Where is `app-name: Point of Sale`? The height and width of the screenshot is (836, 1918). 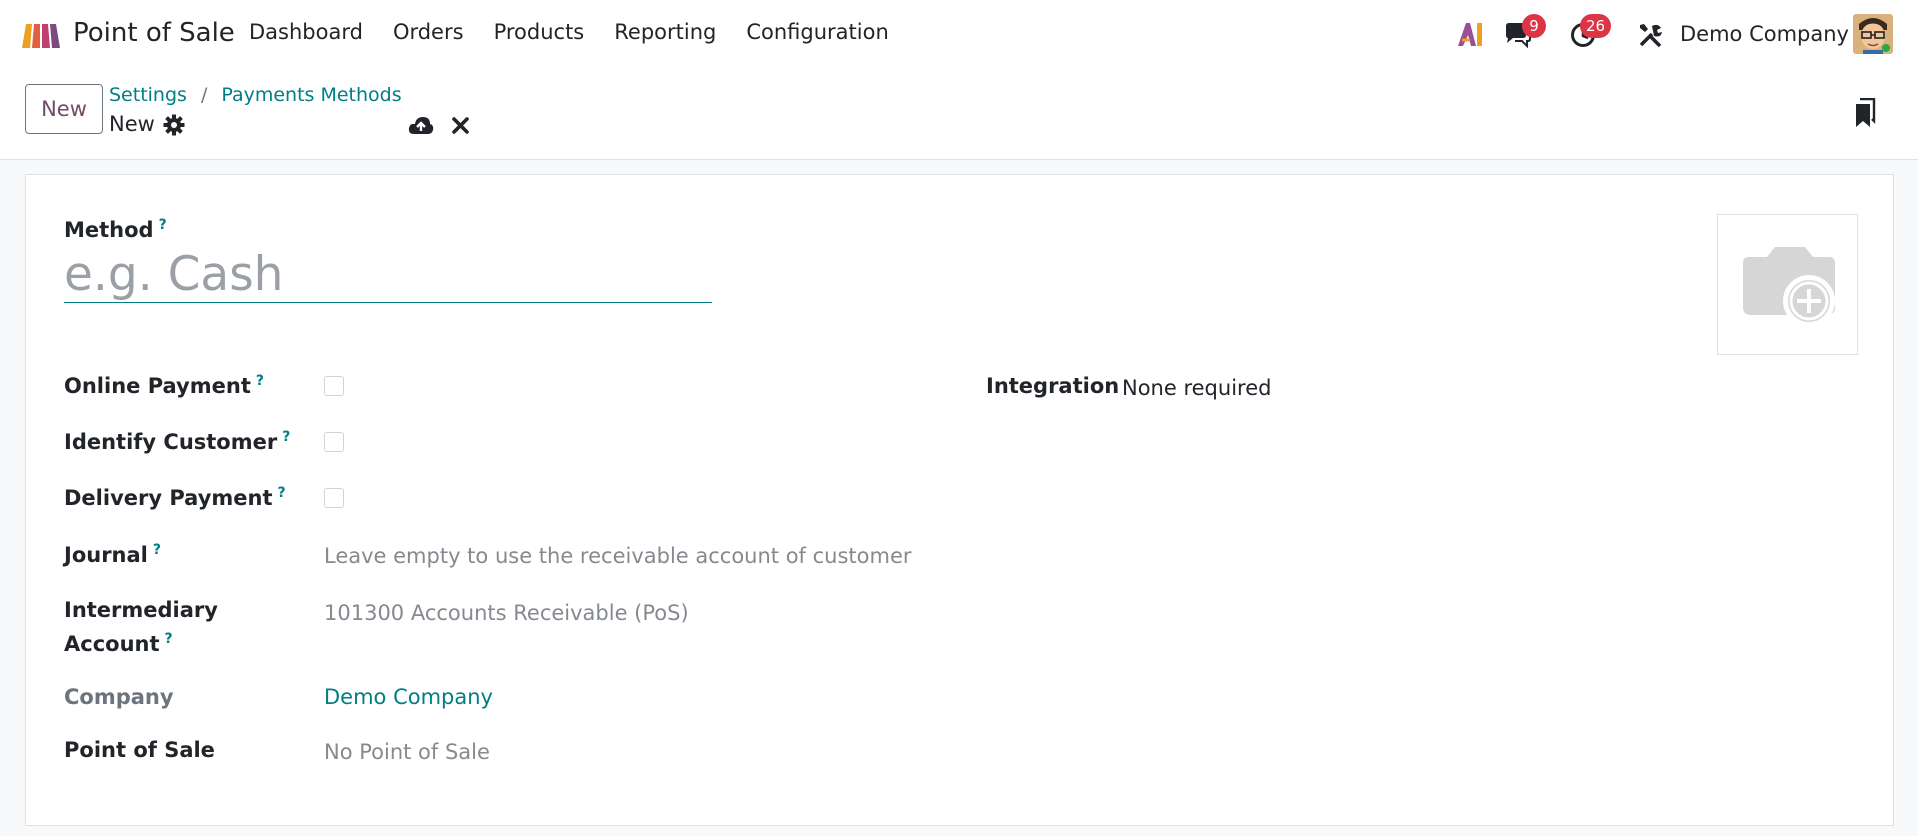 app-name: Point of Sale is located at coordinates (154, 33).